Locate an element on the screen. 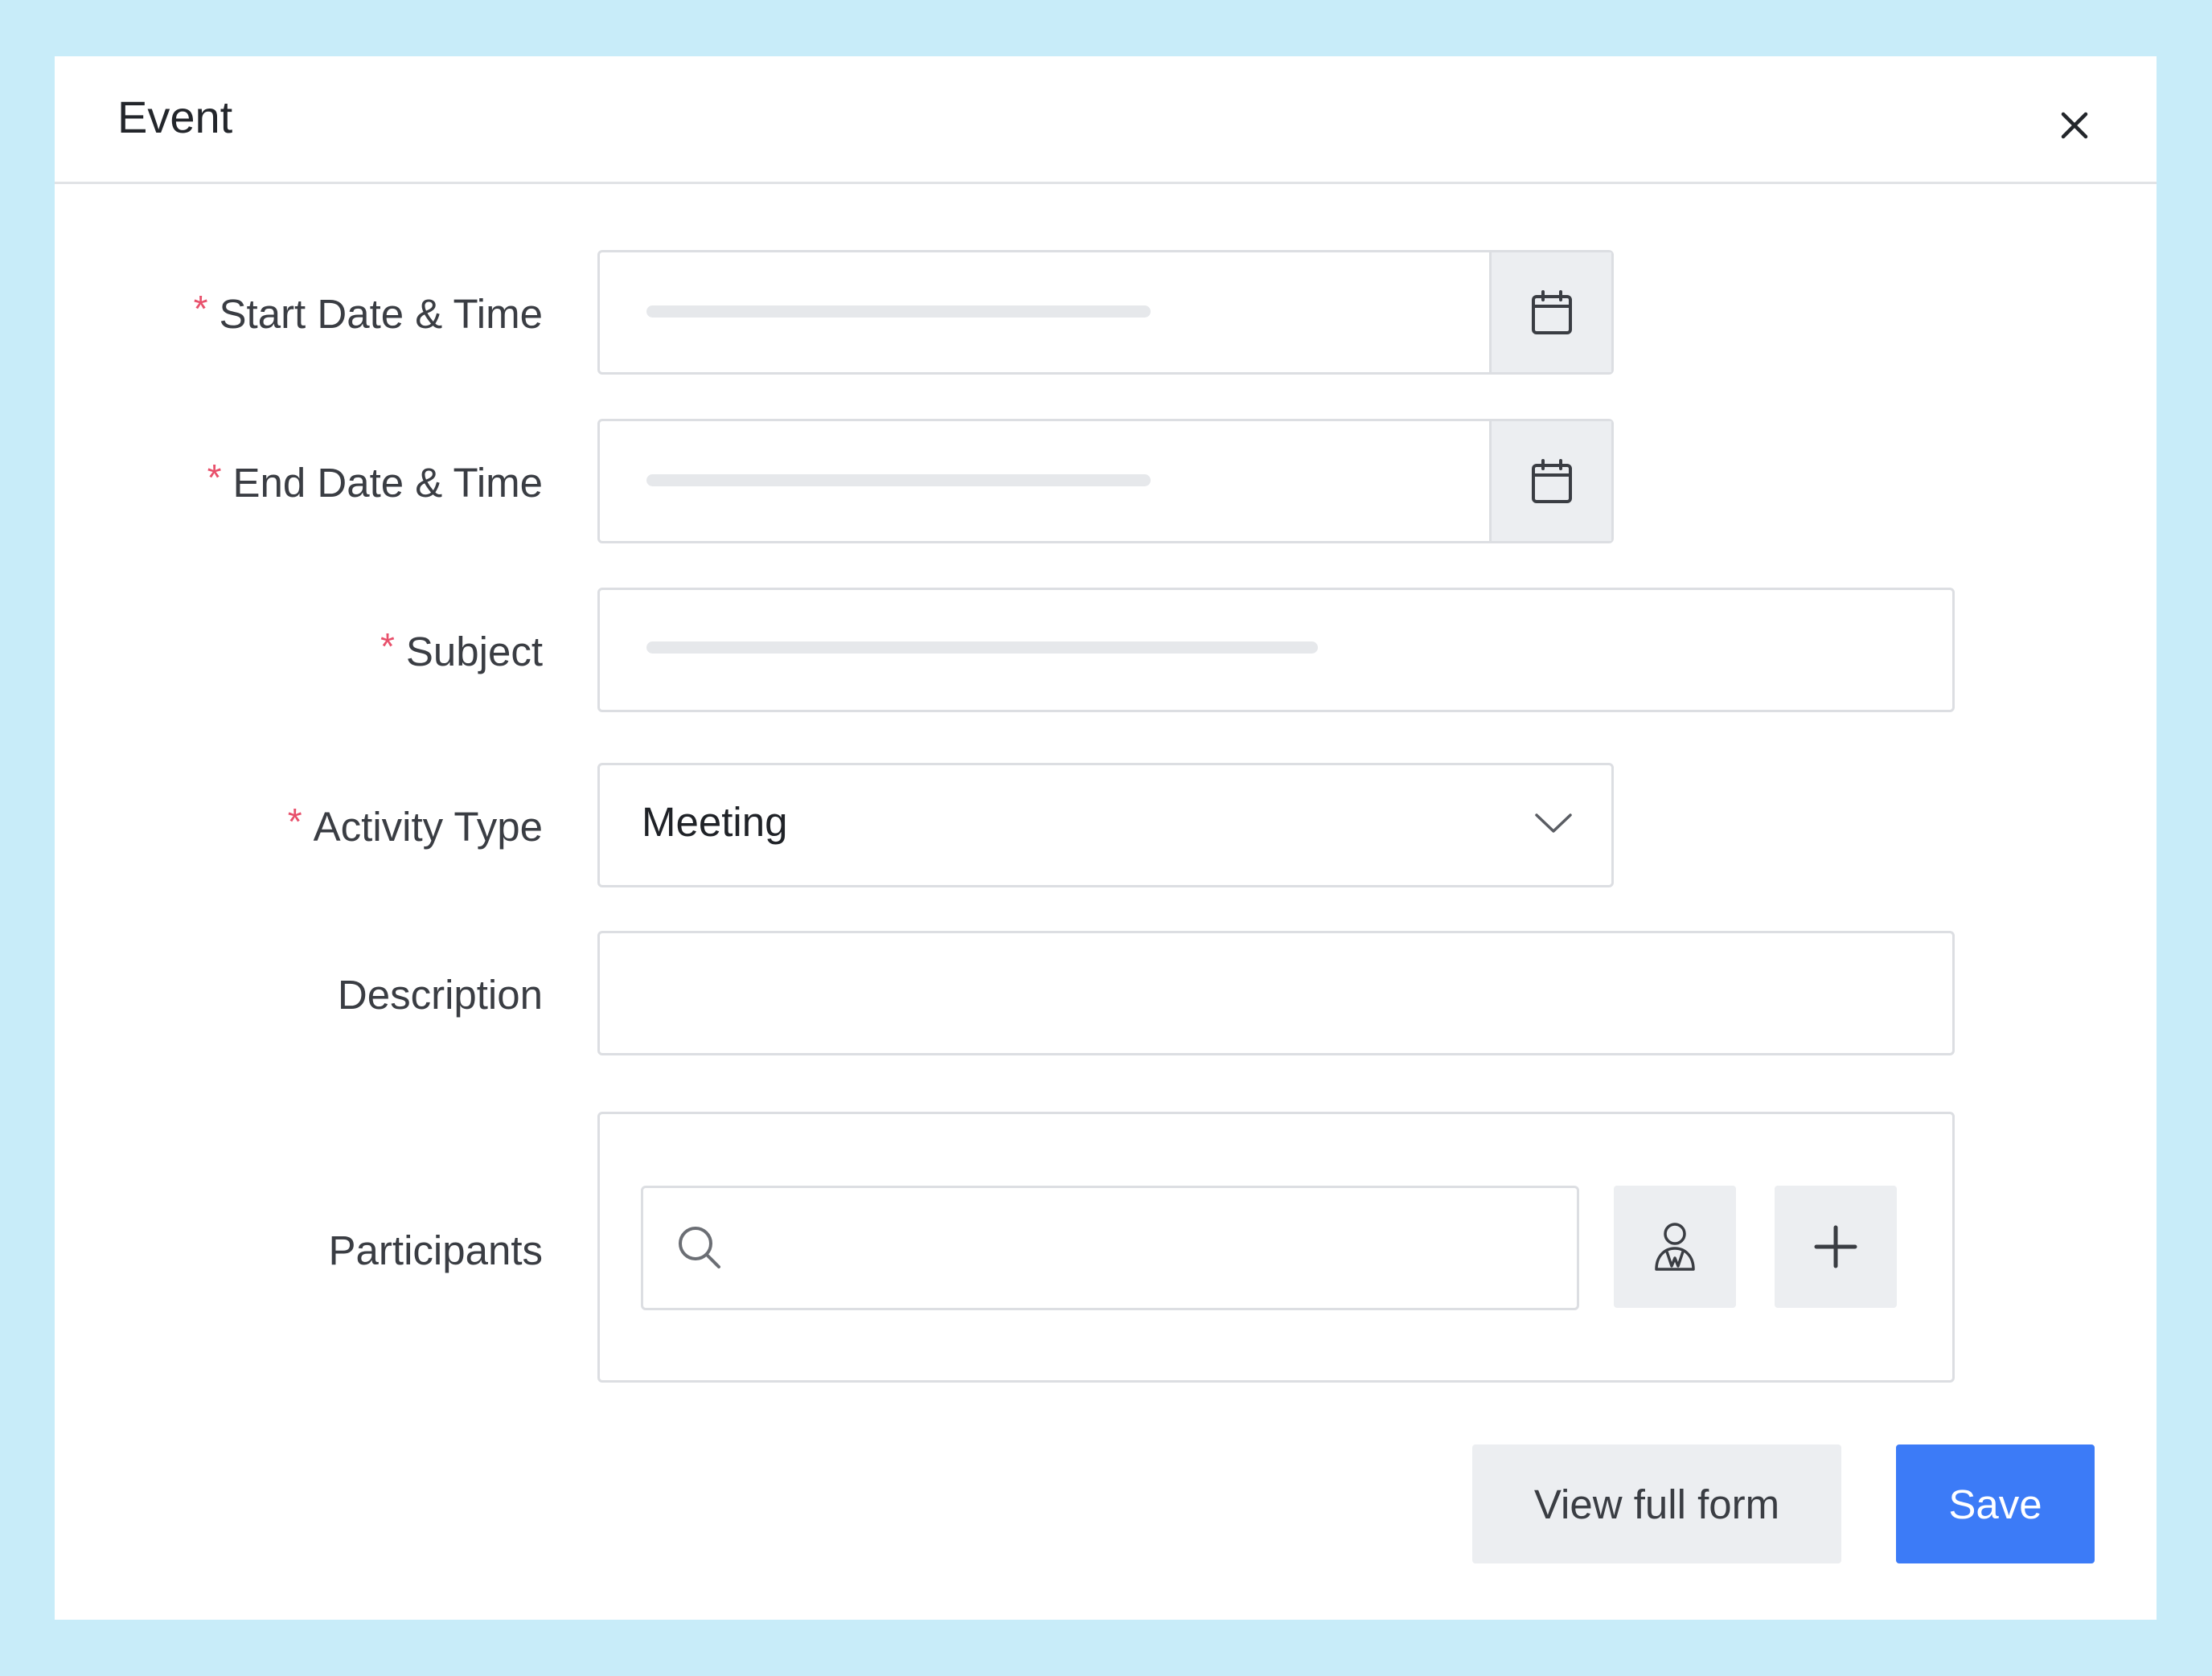 The height and width of the screenshot is (1676, 2212). description-label: Description is located at coordinates (299, 995).